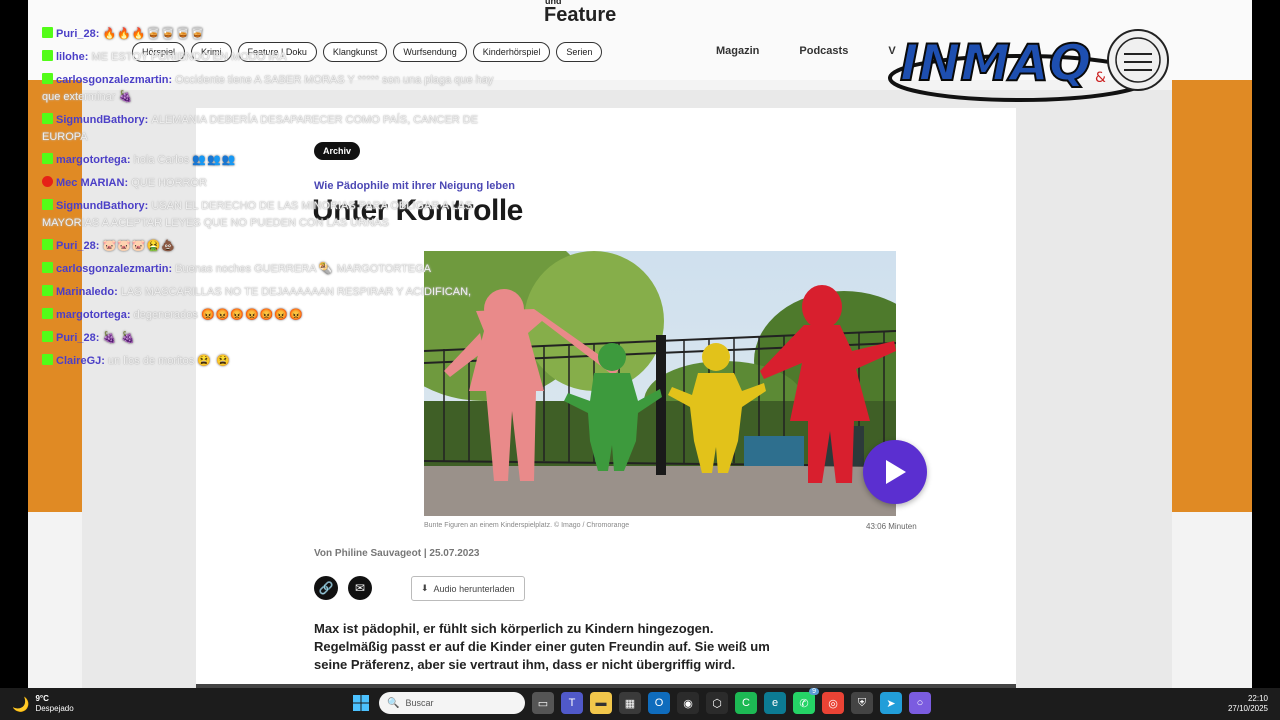 The width and height of the screenshot is (1280, 720). I want to click on channel-logo: INMAQ &, so click(1025, 62).